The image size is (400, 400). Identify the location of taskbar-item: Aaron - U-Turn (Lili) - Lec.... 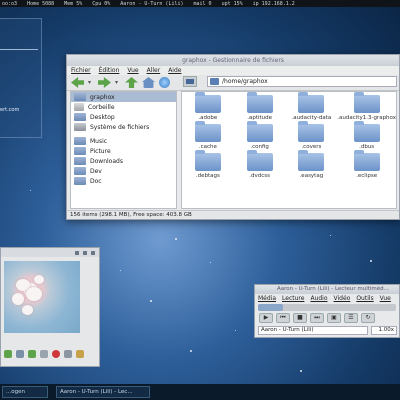
(103, 392).